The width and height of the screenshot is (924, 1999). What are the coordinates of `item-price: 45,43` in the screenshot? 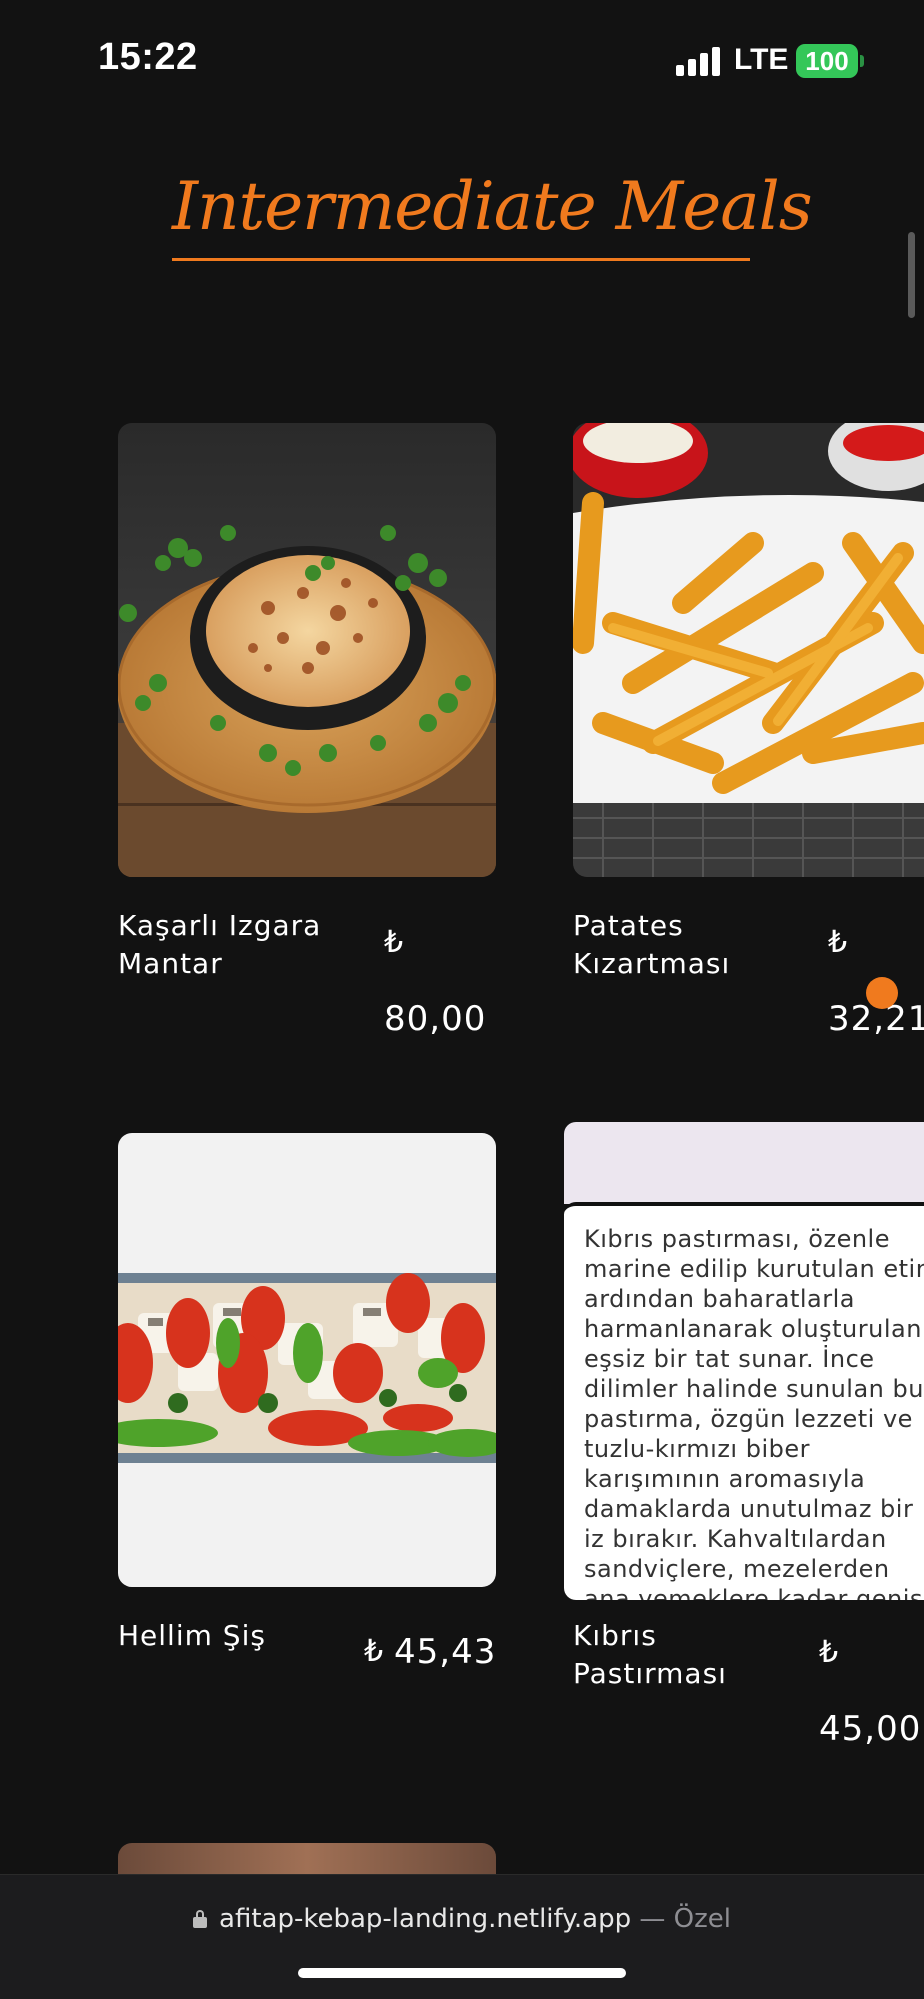 It's located at (445, 1652).